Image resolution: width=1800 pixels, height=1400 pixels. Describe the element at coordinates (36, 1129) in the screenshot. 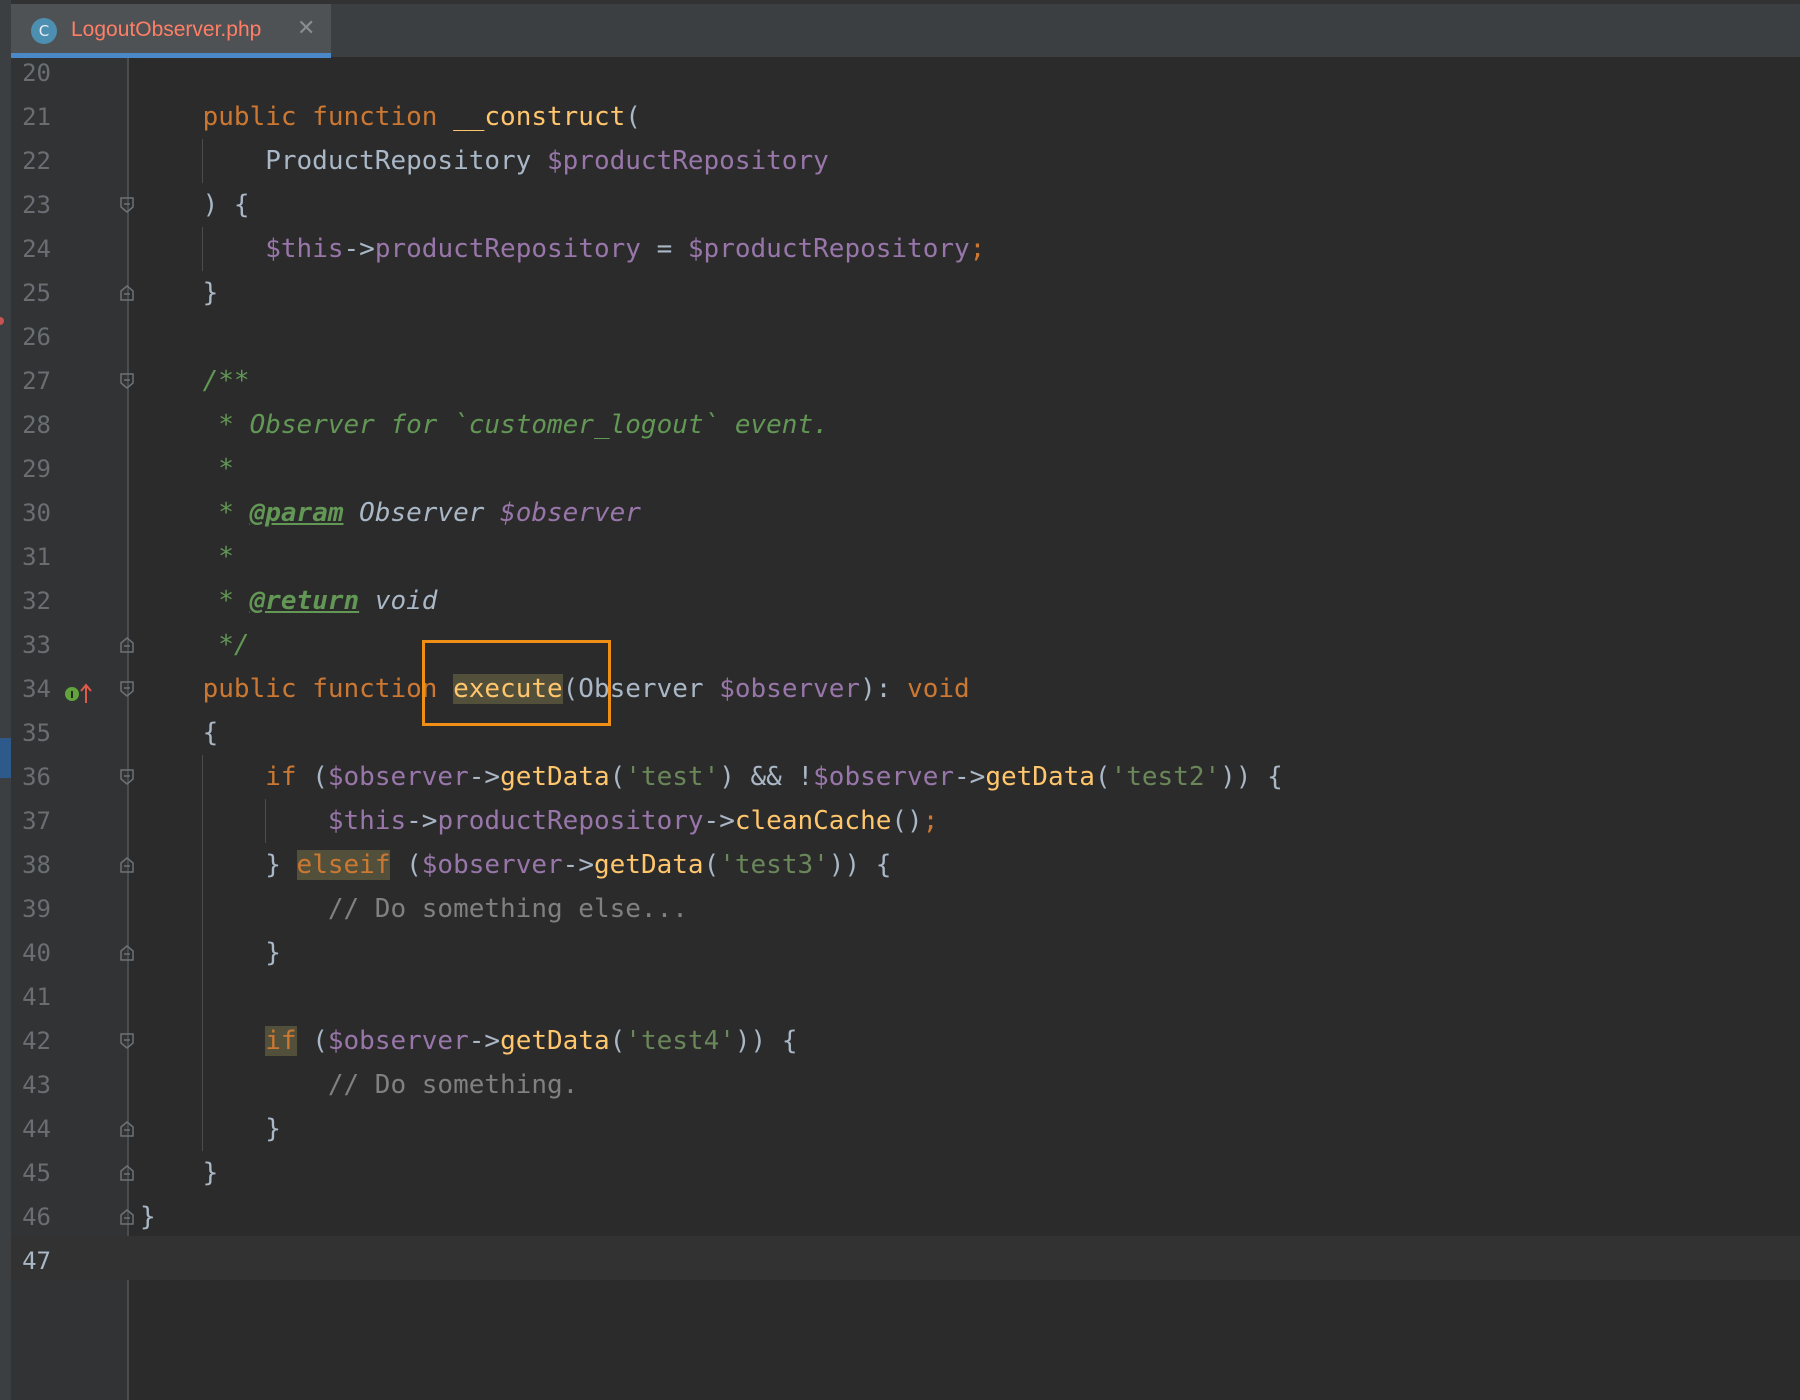

I see `line-number: 44` at that location.